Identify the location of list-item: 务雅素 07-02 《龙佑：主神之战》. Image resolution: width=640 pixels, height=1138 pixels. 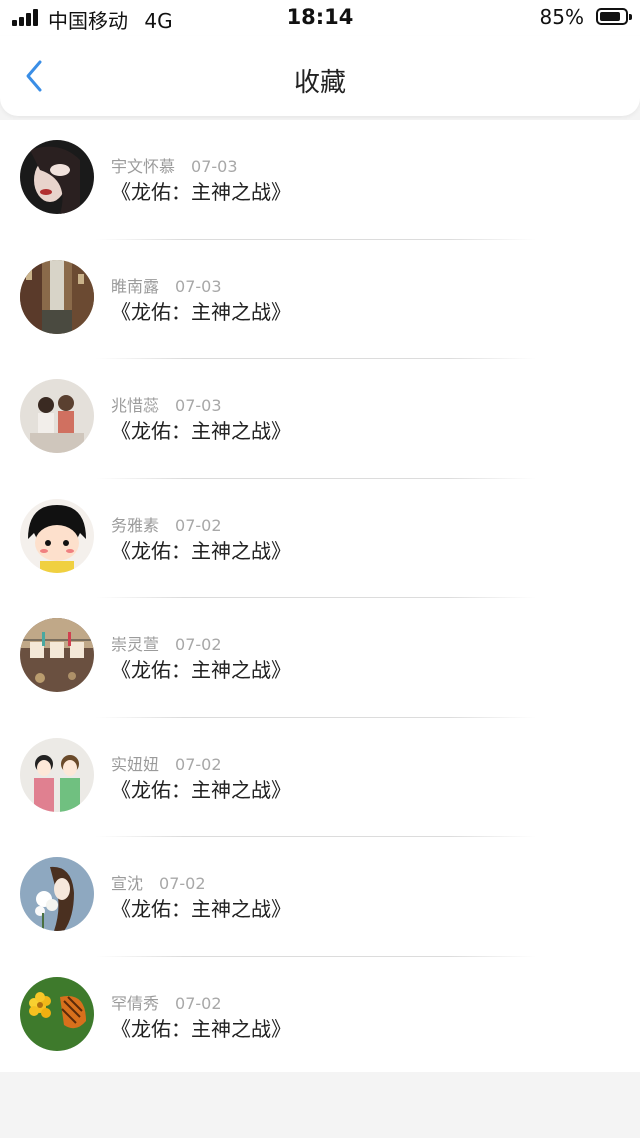
(320, 538).